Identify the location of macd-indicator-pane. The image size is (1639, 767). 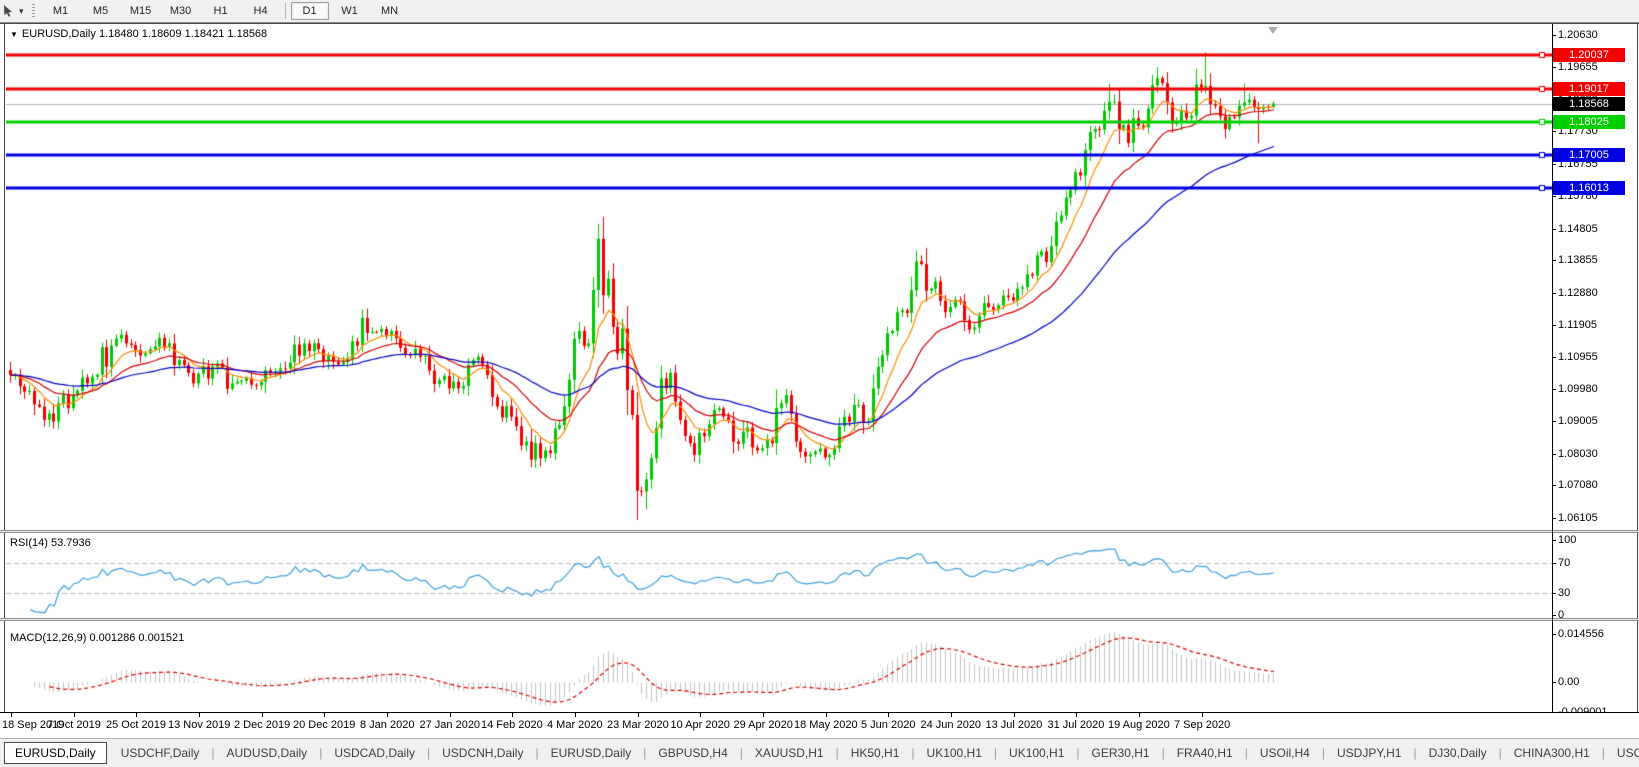
(779, 666).